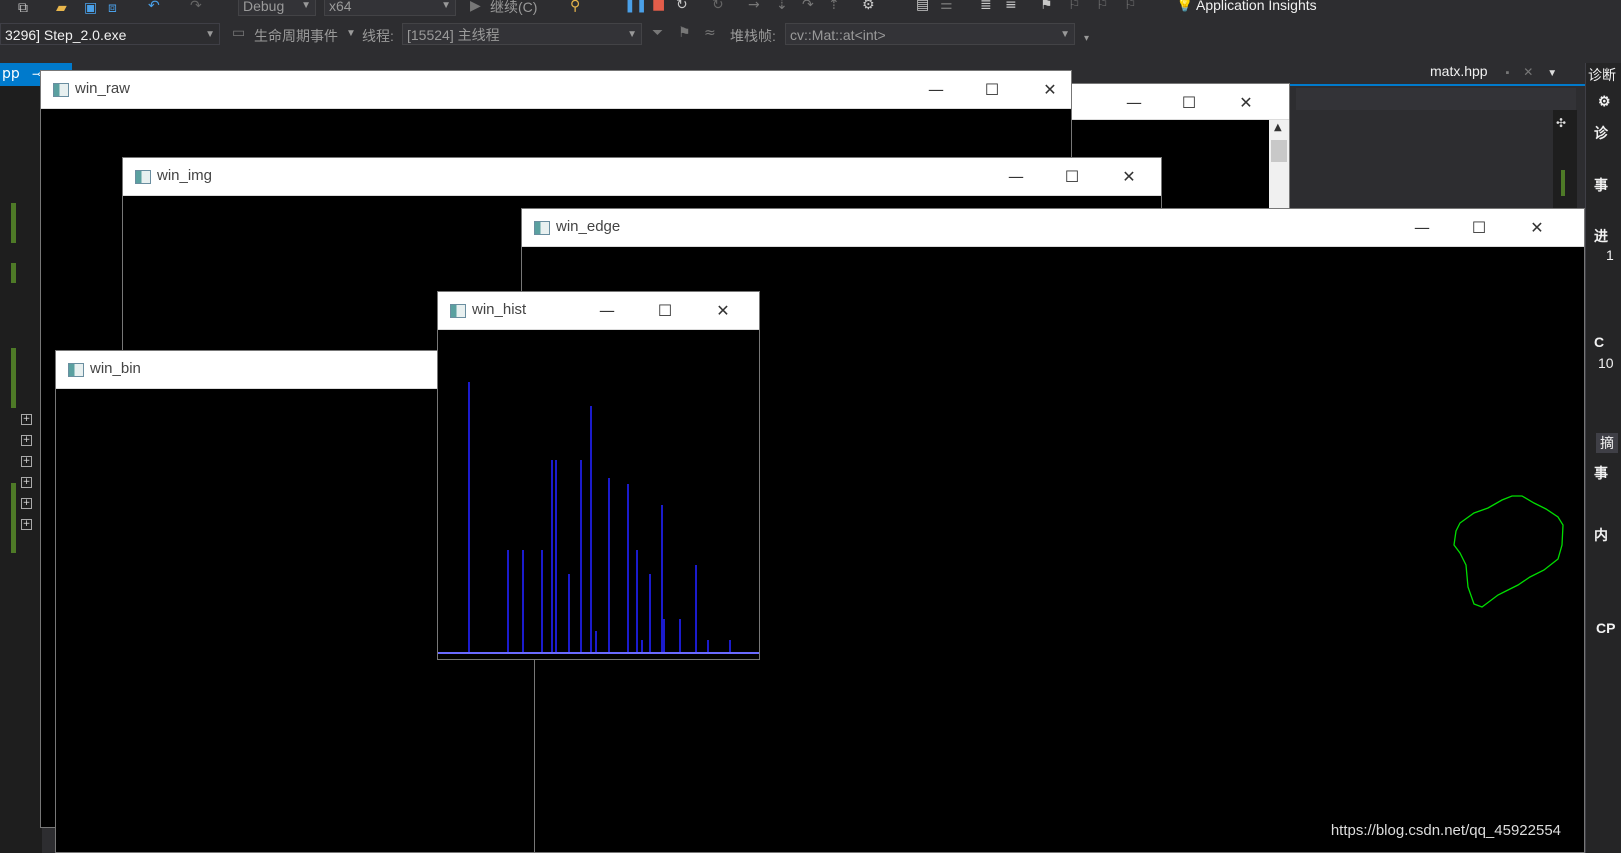  I want to click on uncomment-icon: ≡, so click(1011, 6).